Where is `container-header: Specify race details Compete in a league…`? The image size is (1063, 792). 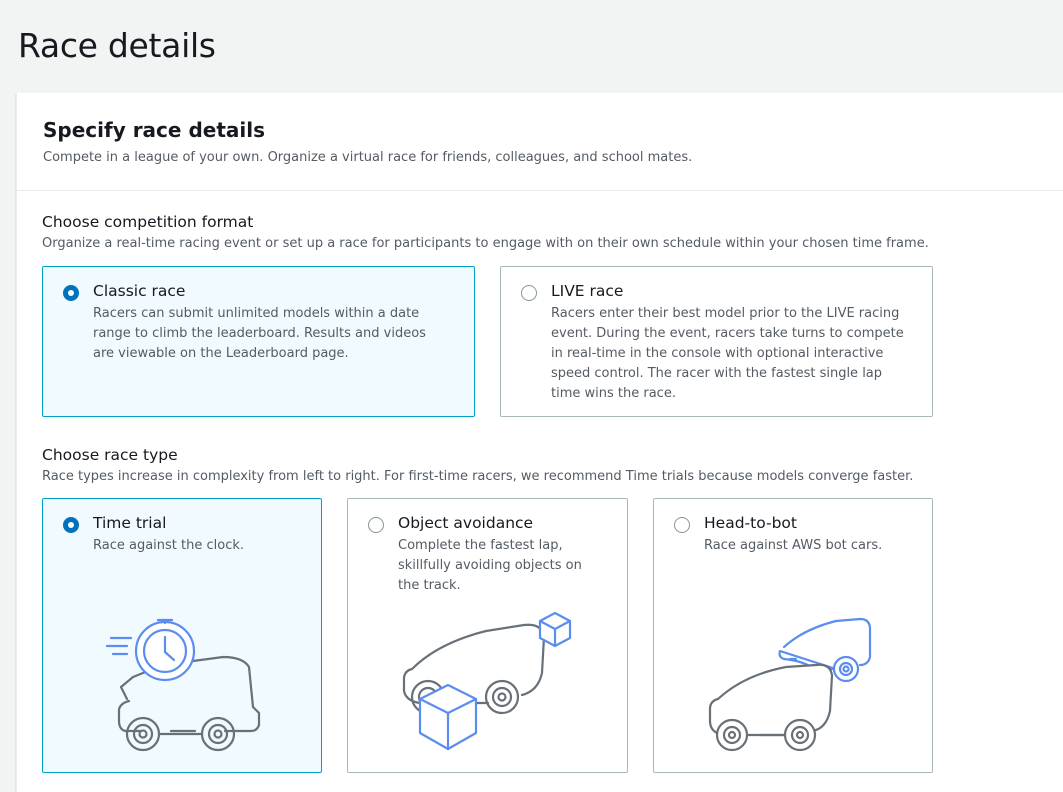
container-header: Specify race details Compete in a league… is located at coordinates (540, 142).